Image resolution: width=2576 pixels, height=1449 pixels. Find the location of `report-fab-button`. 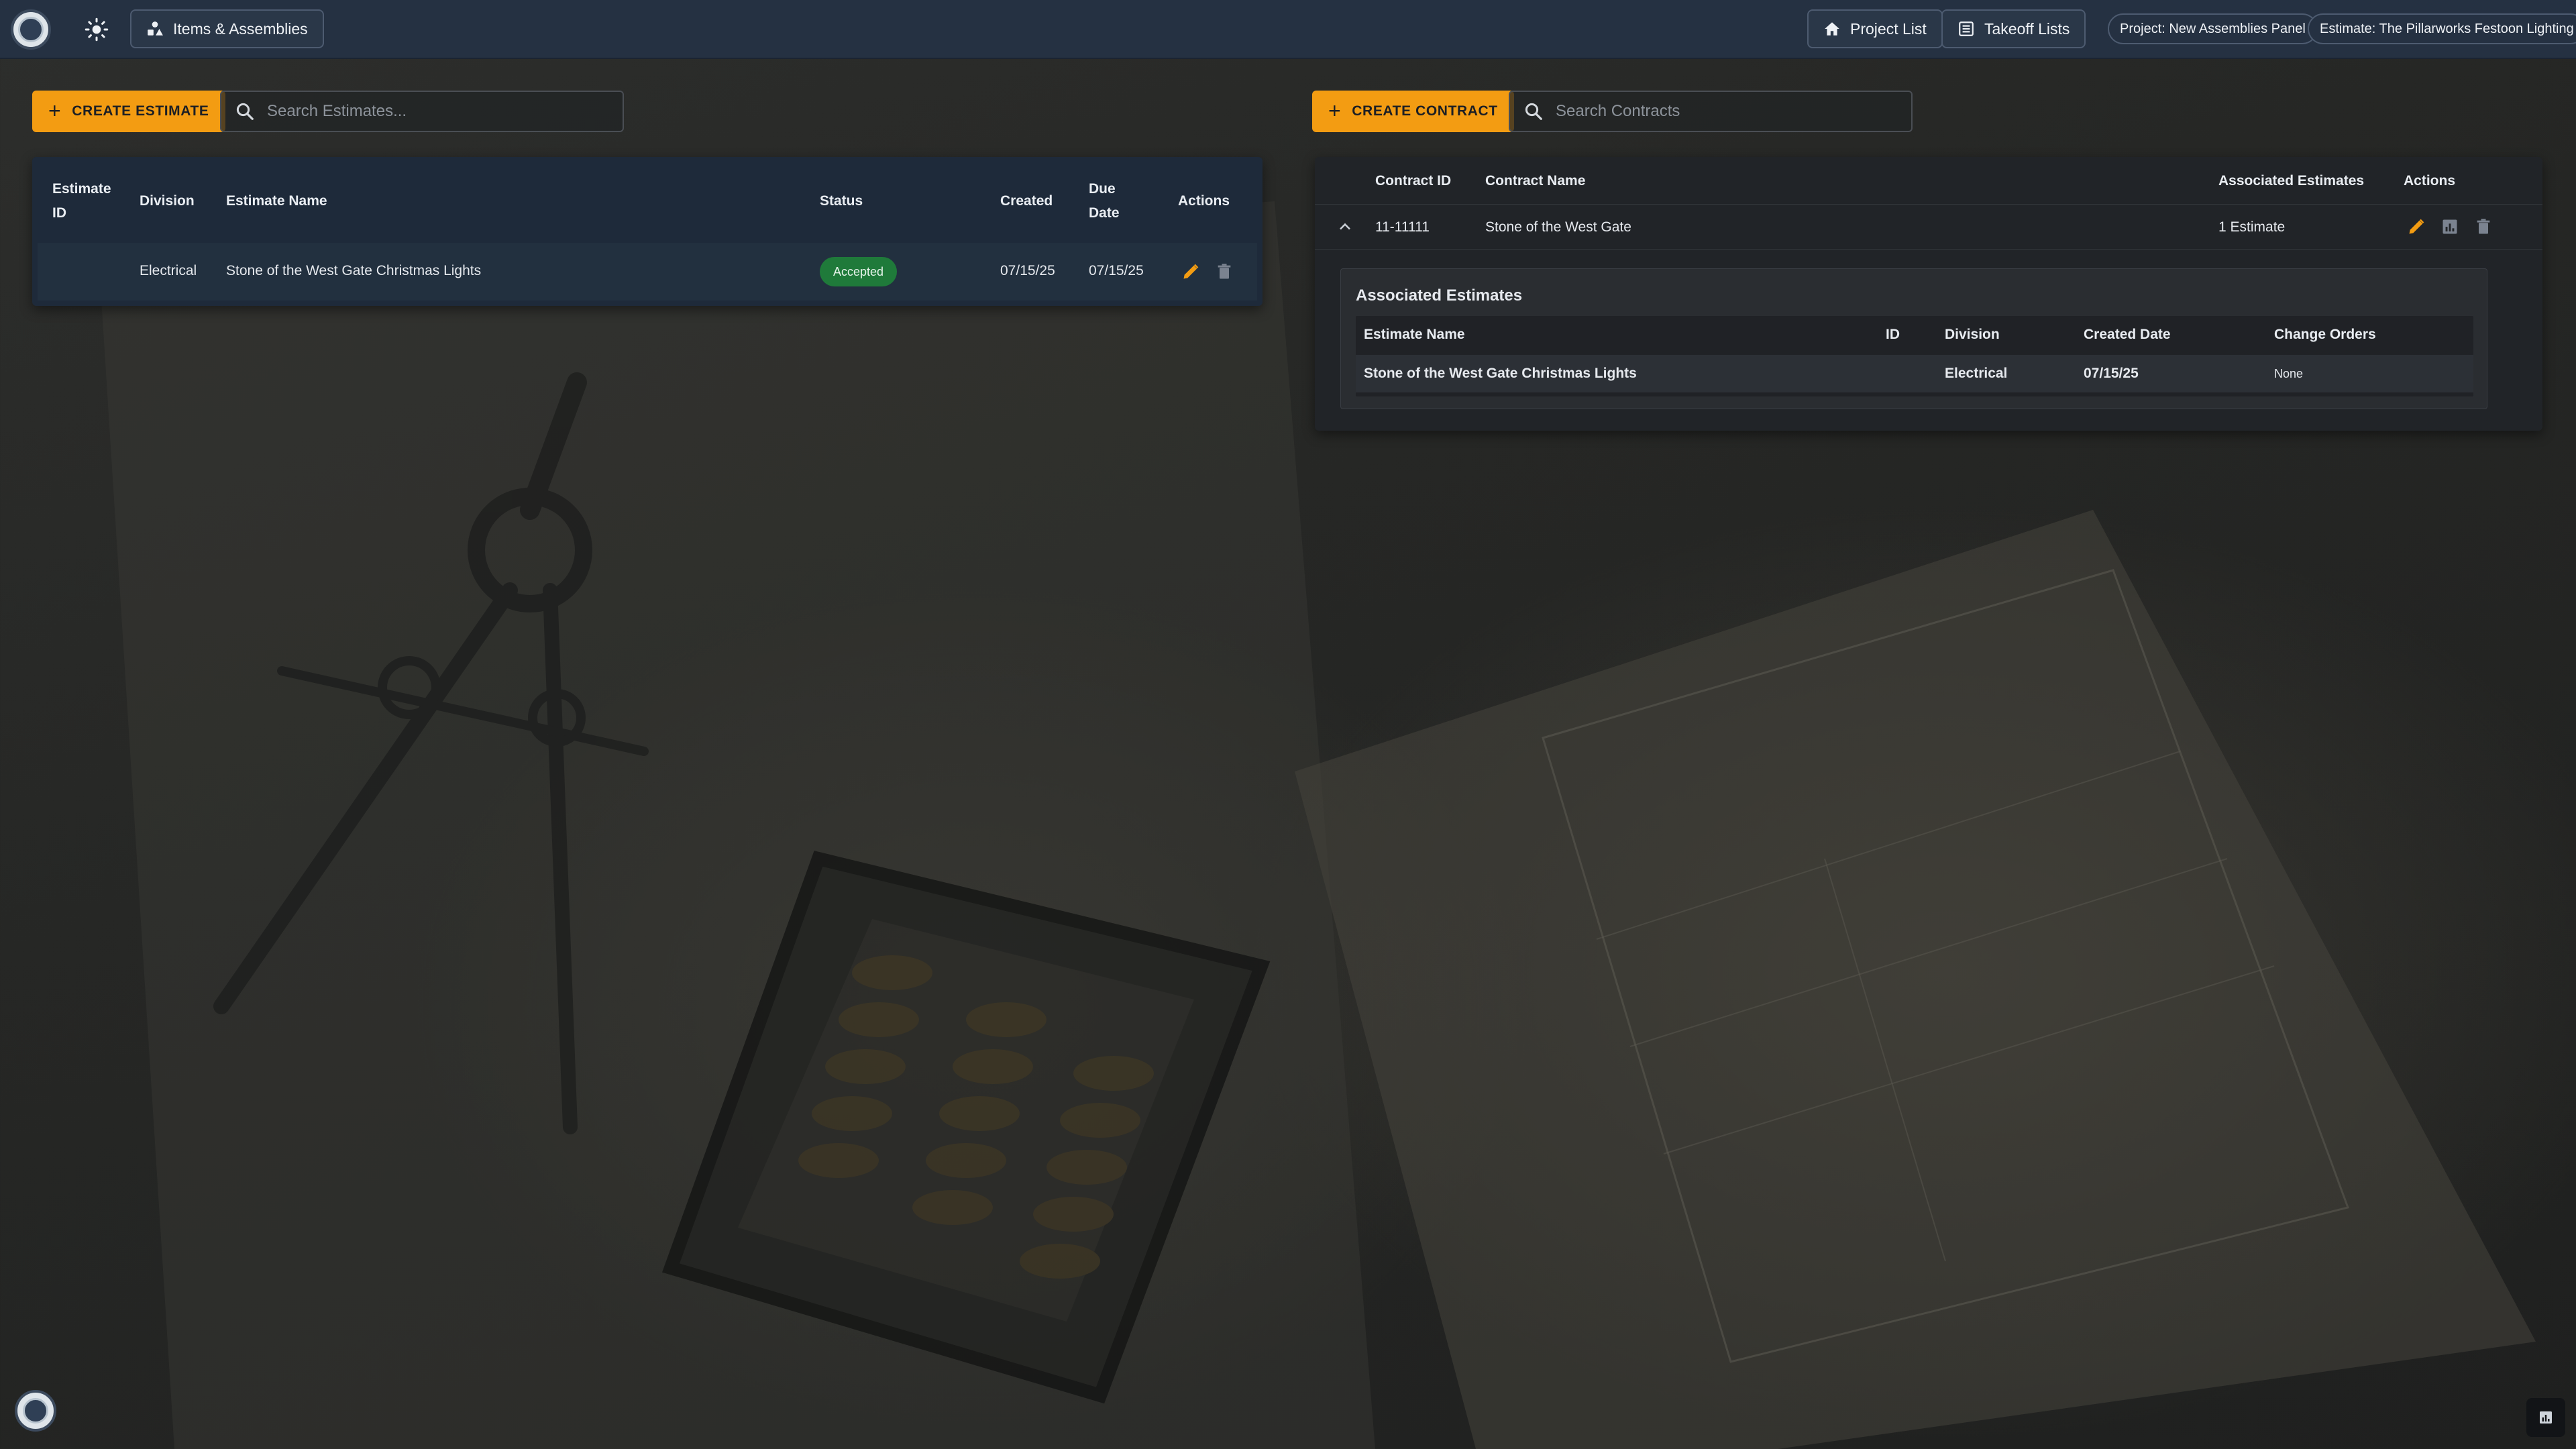

report-fab-button is located at coordinates (2545, 1417).